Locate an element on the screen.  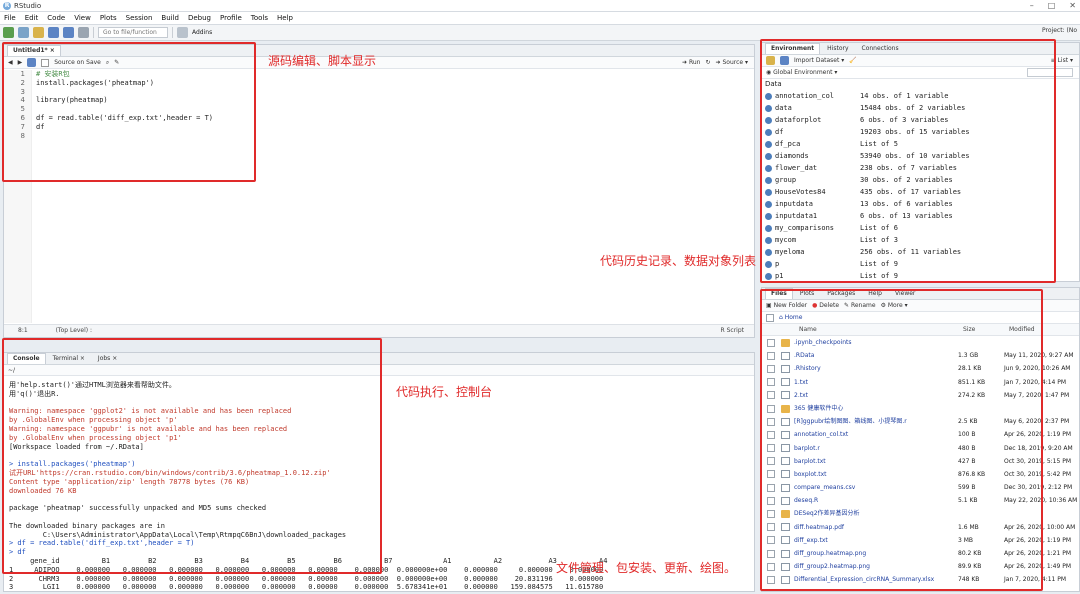
environment-annotation: 代码历史记录、数据对象列表 is located at coordinates (678, 261).